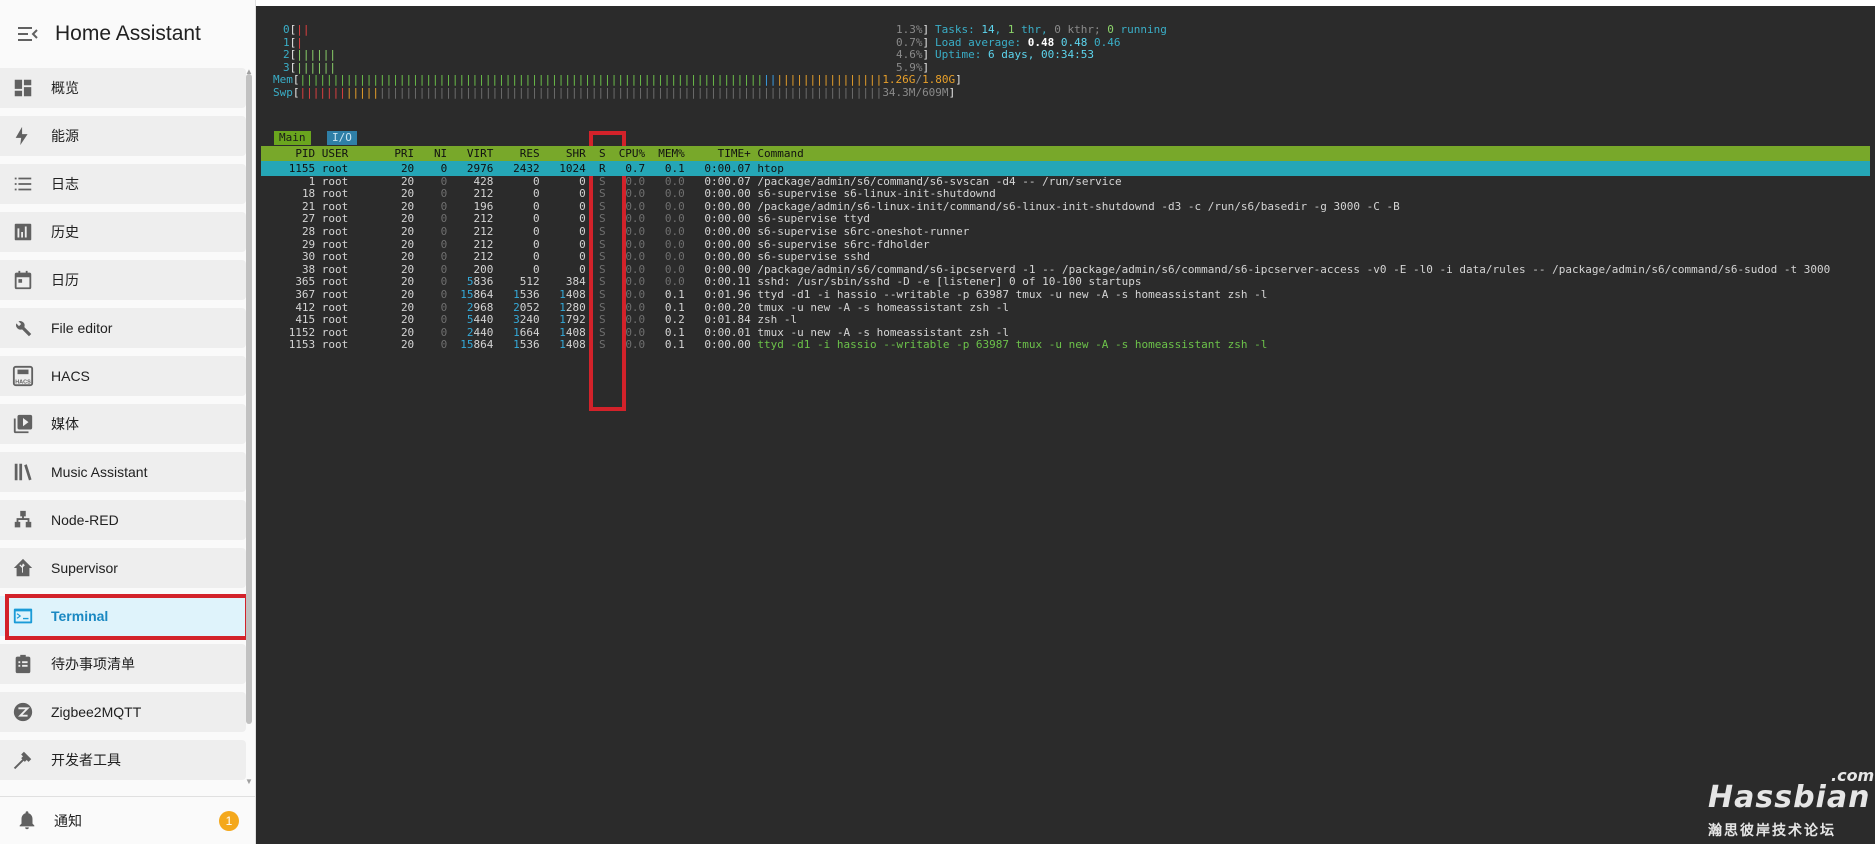 Image resolution: width=1875 pixels, height=844 pixels. I want to click on tab-main: Main, so click(292, 138).